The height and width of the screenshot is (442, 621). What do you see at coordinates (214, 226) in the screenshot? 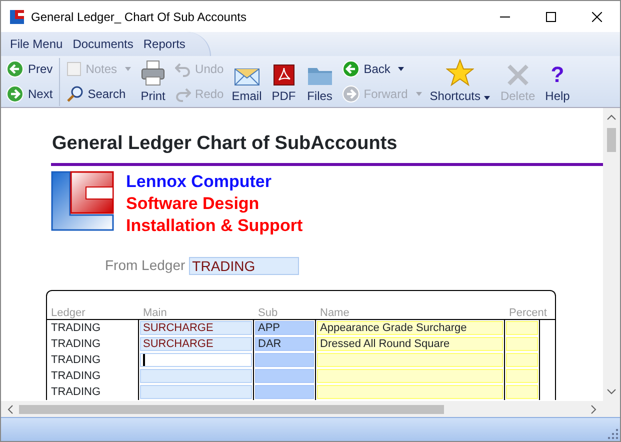
I see `company-text: Installation & Support` at bounding box center [214, 226].